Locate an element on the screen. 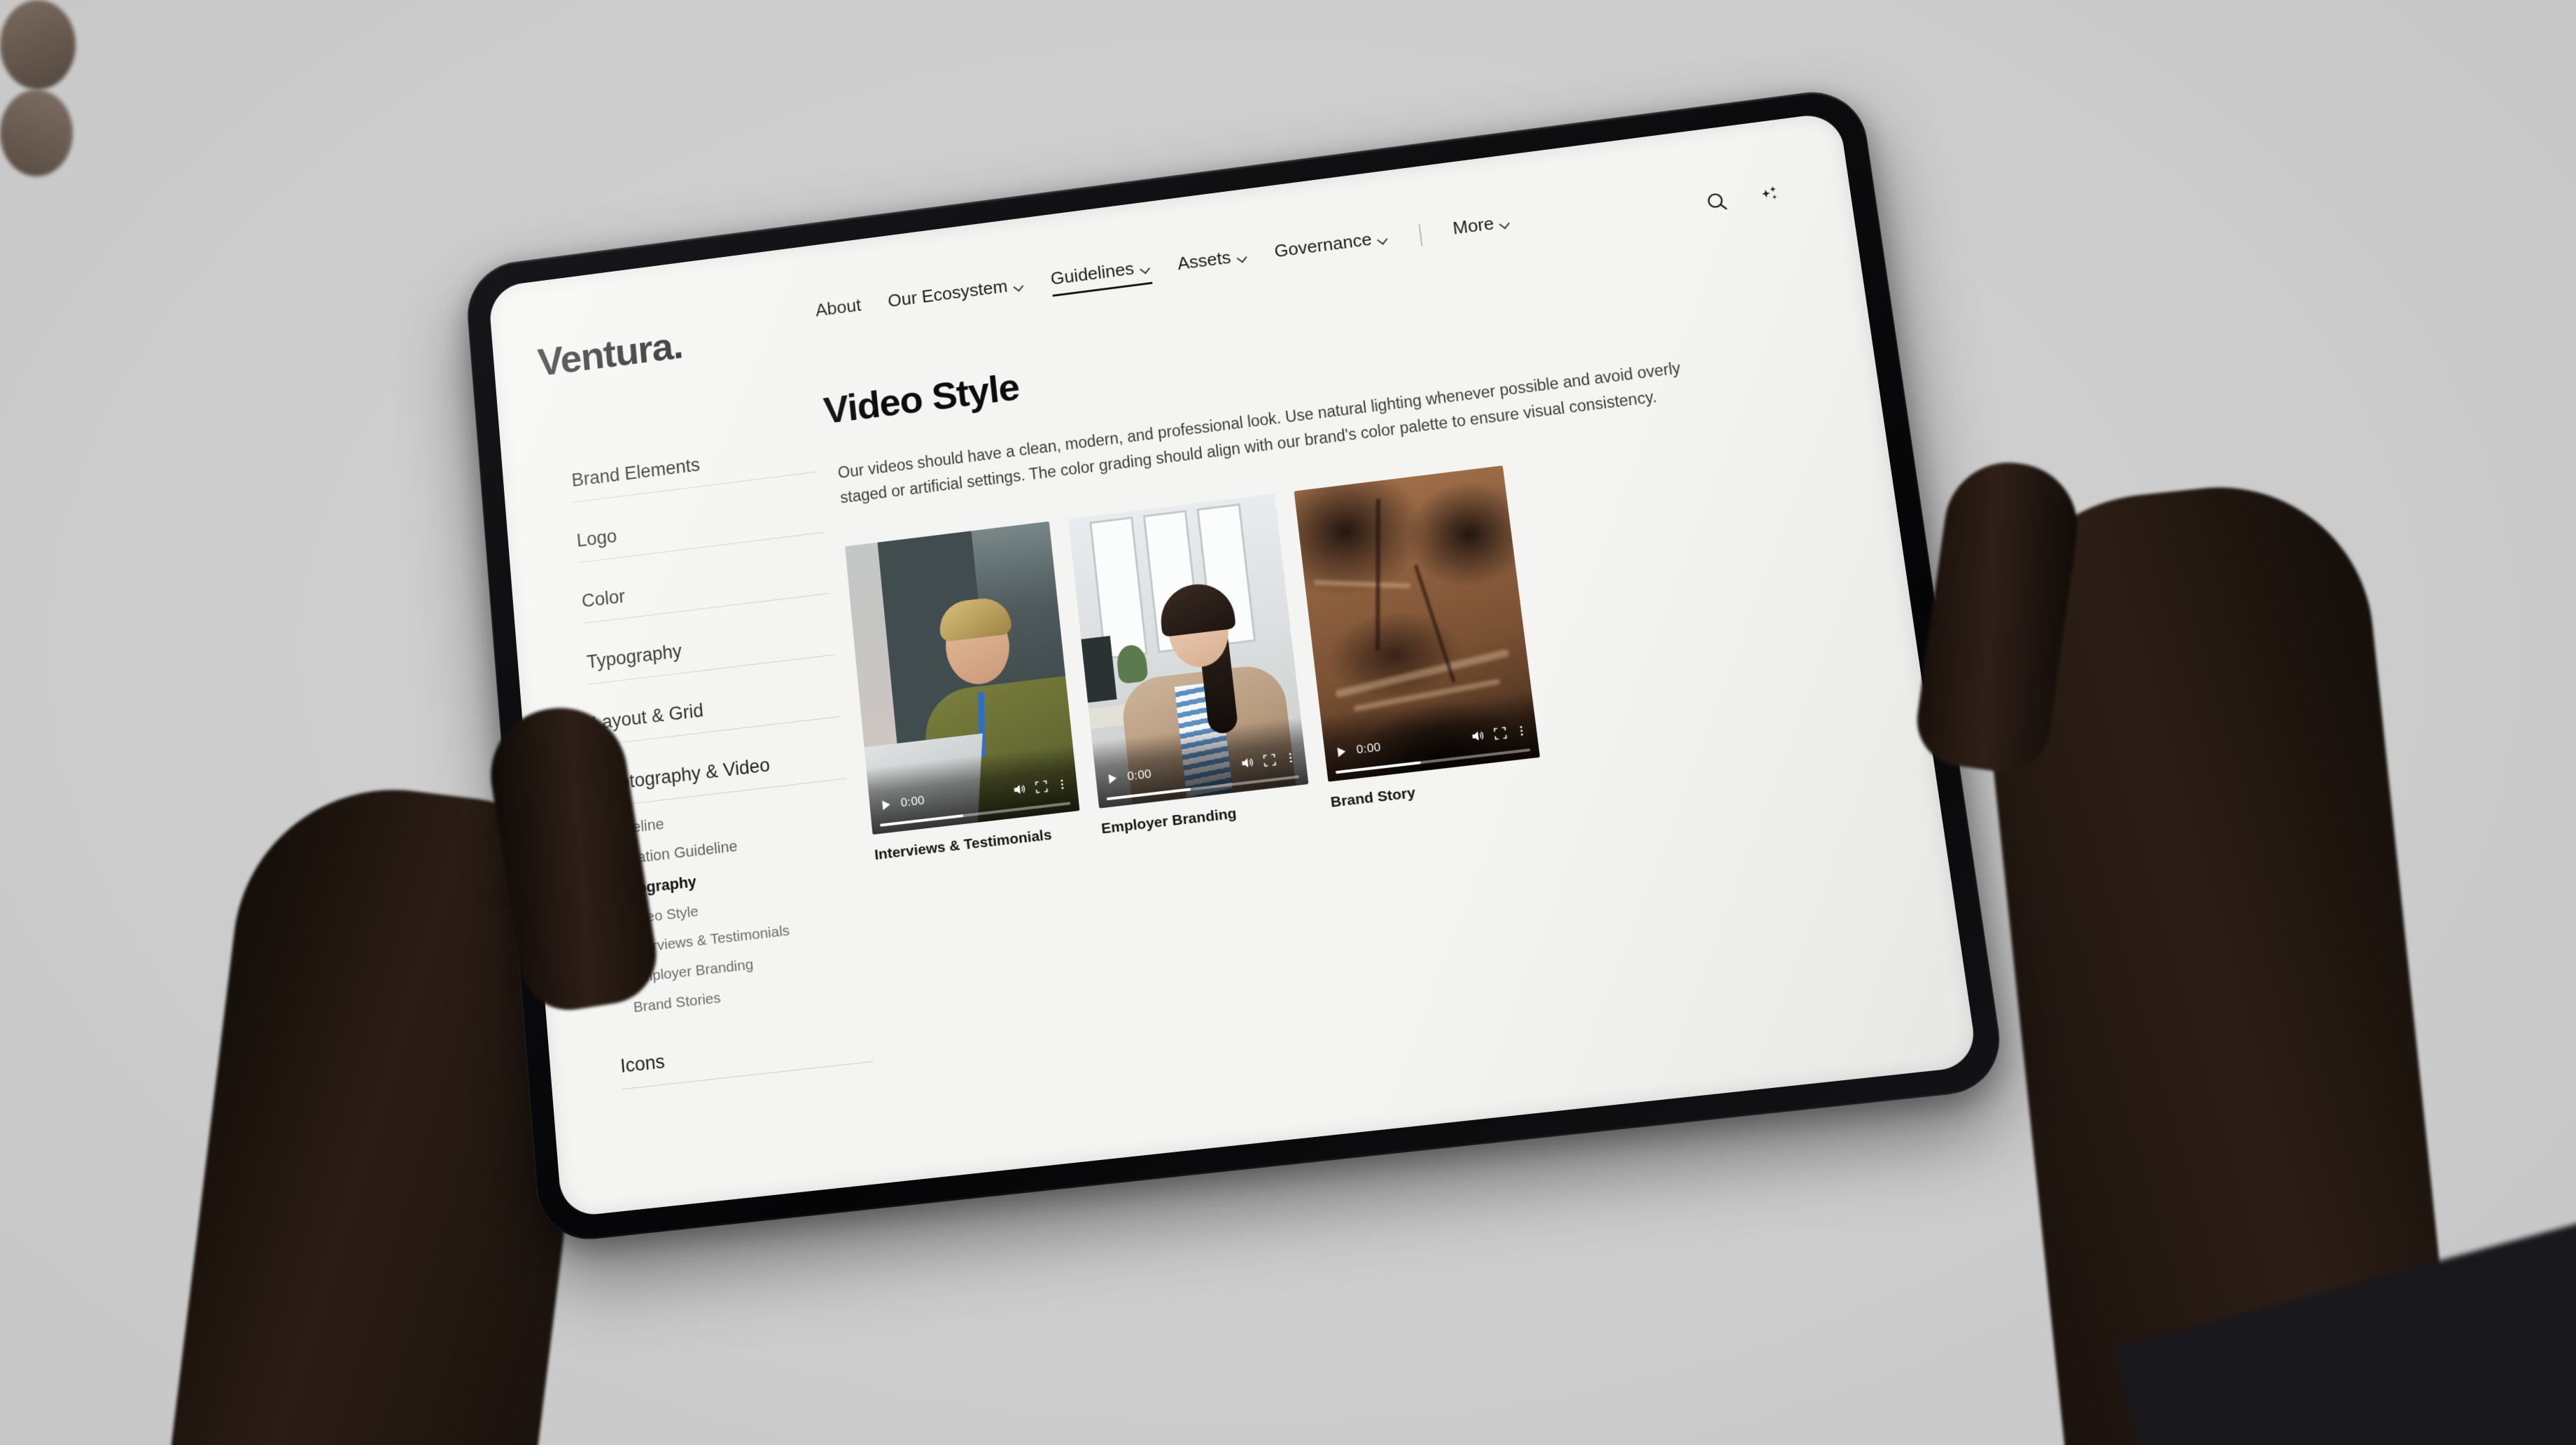  video-player-brand-story: 0:00 is located at coordinates (1417, 623).